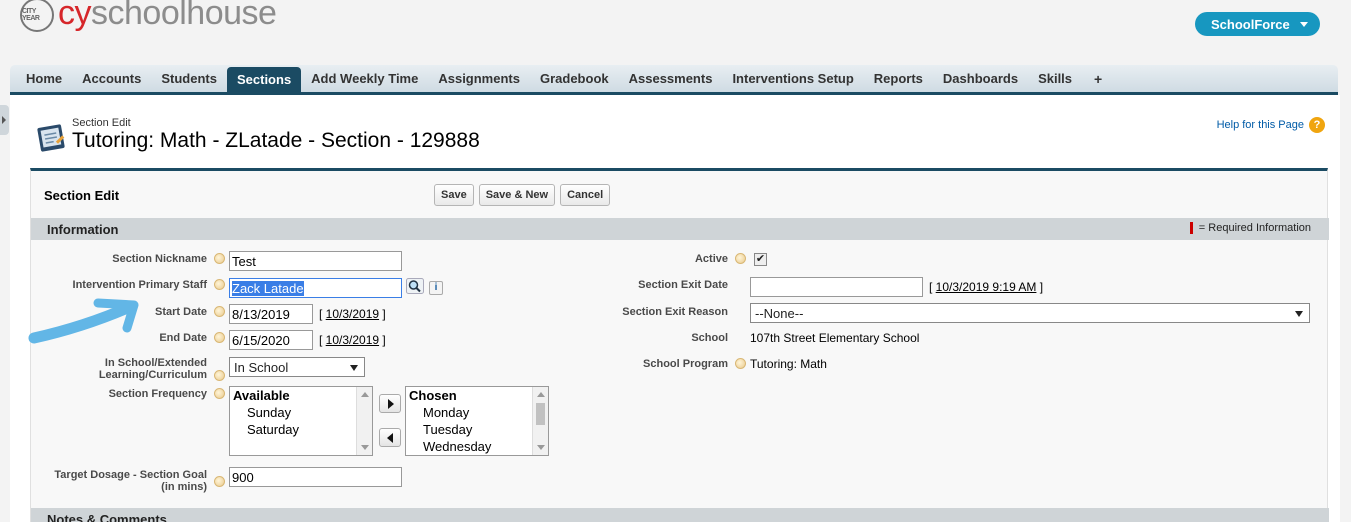  What do you see at coordinates (111, 78) in the screenshot?
I see `tab-accounts: Accounts` at bounding box center [111, 78].